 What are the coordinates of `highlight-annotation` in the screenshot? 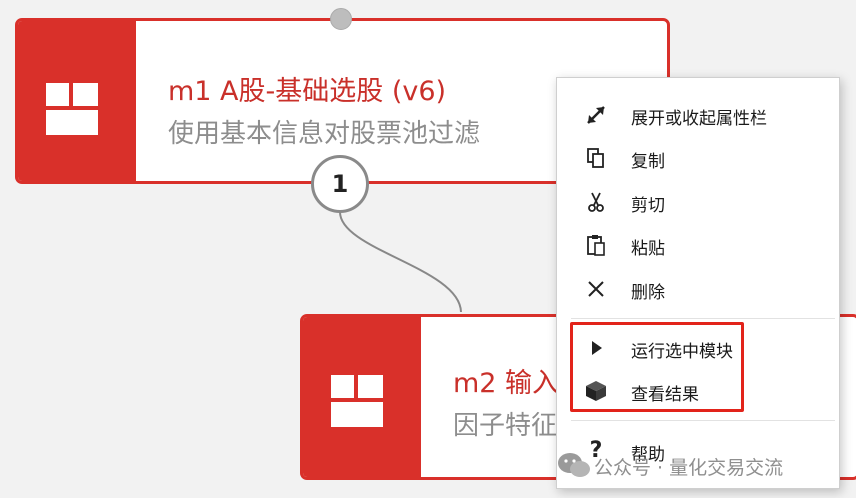 It's located at (657, 367).